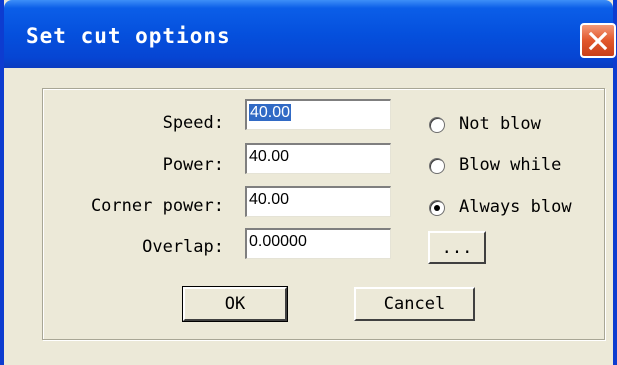 The height and width of the screenshot is (365, 617). Describe the element at coordinates (437, 125) in the screenshot. I see `radio-not-blow-circle` at that location.